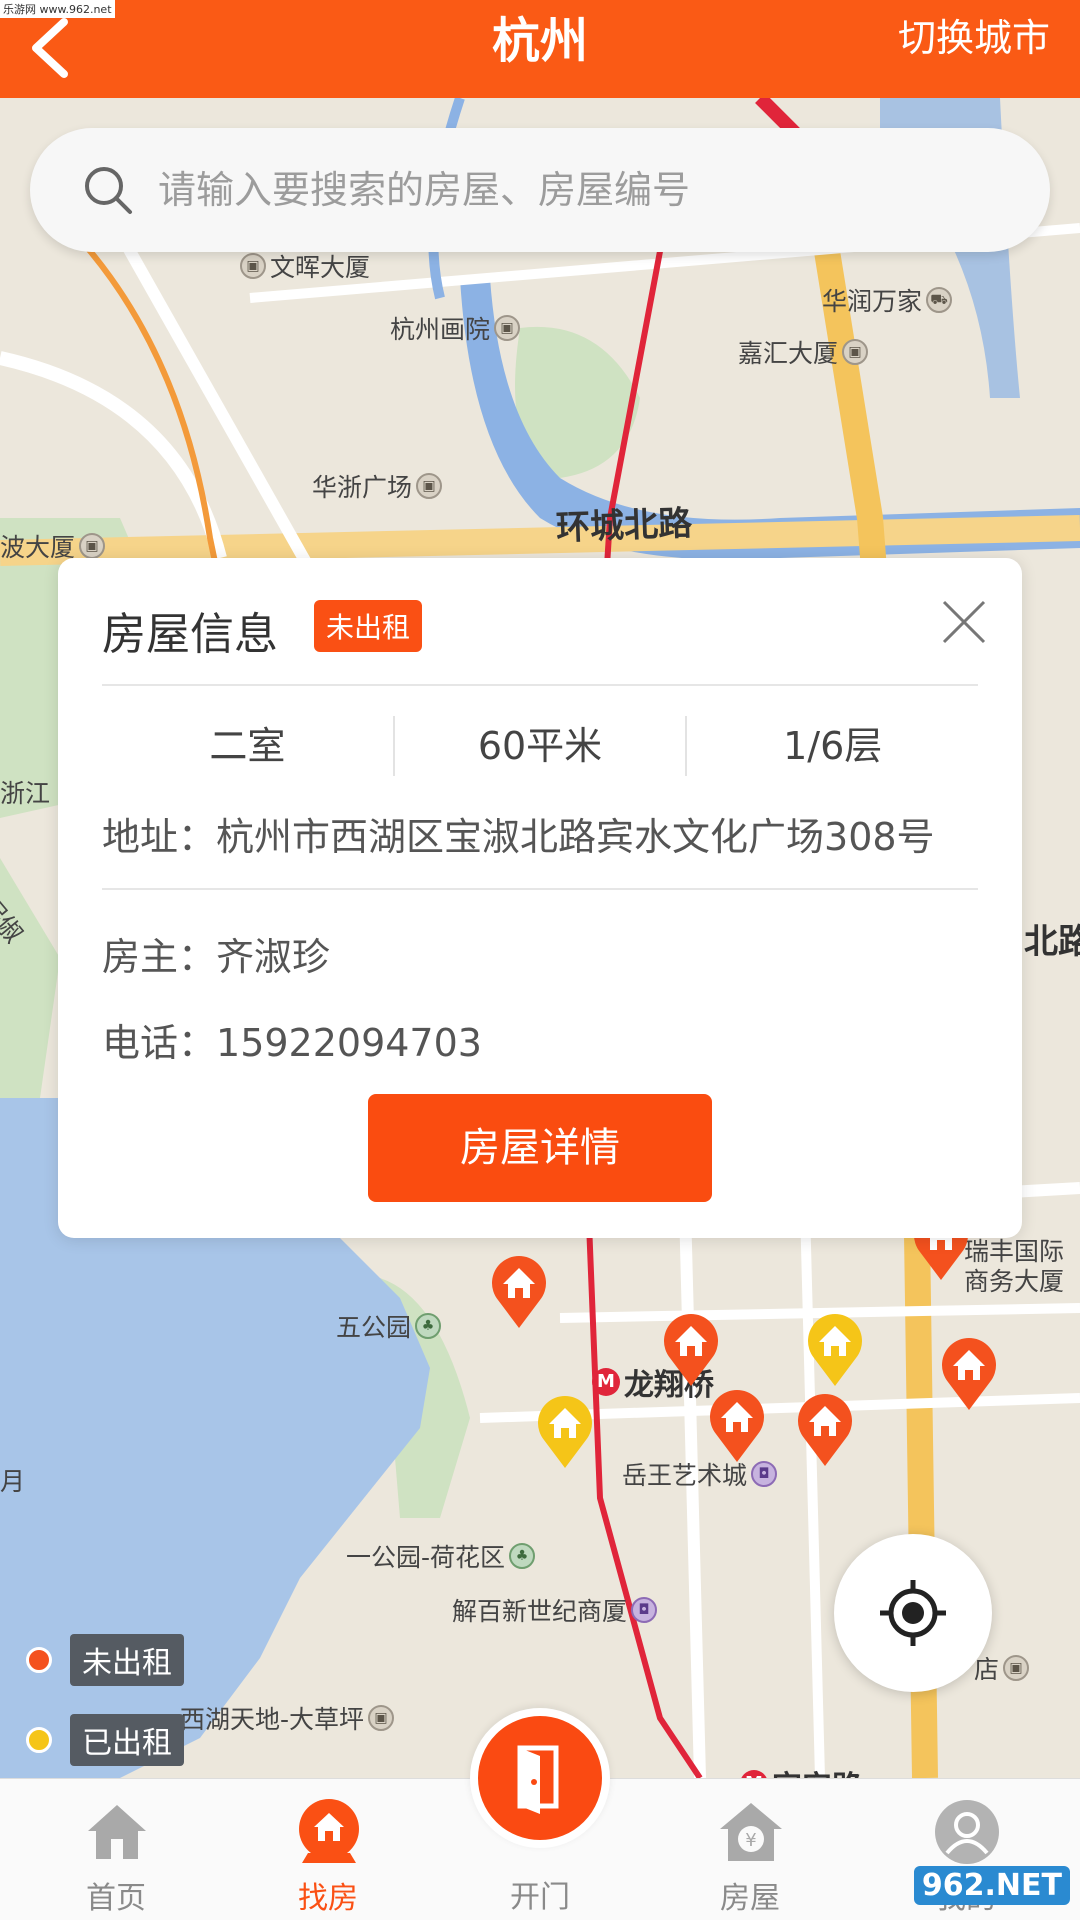  I want to click on search-bar, so click(540, 190).